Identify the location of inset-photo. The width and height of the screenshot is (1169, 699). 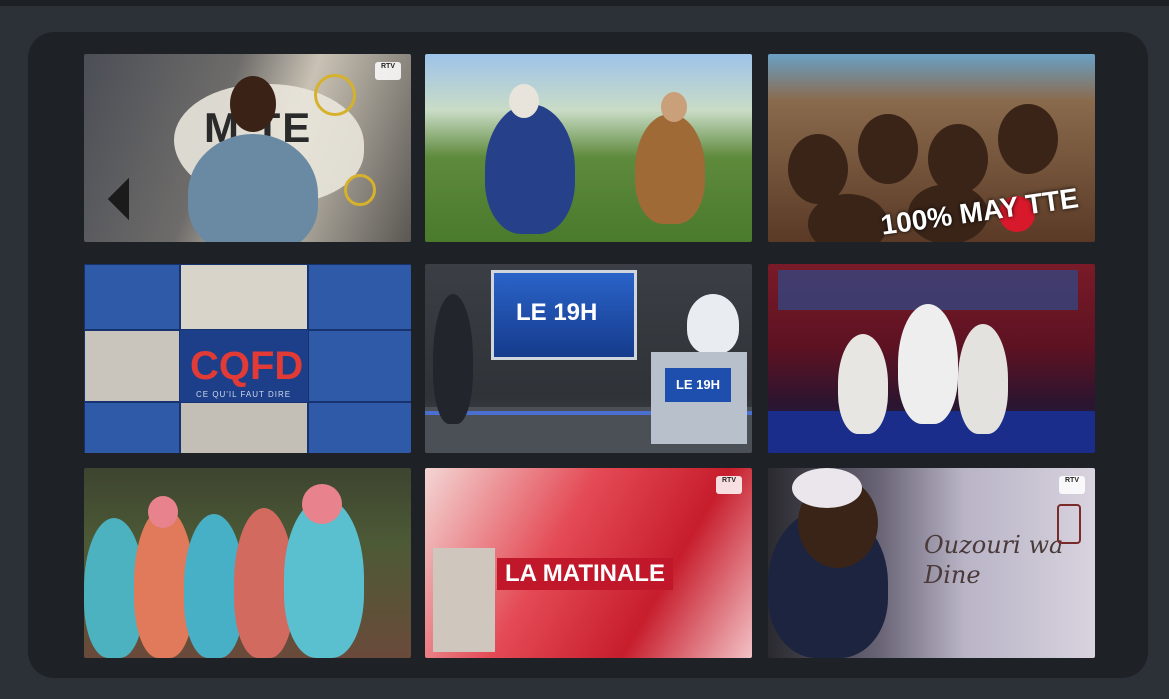
(464, 600).